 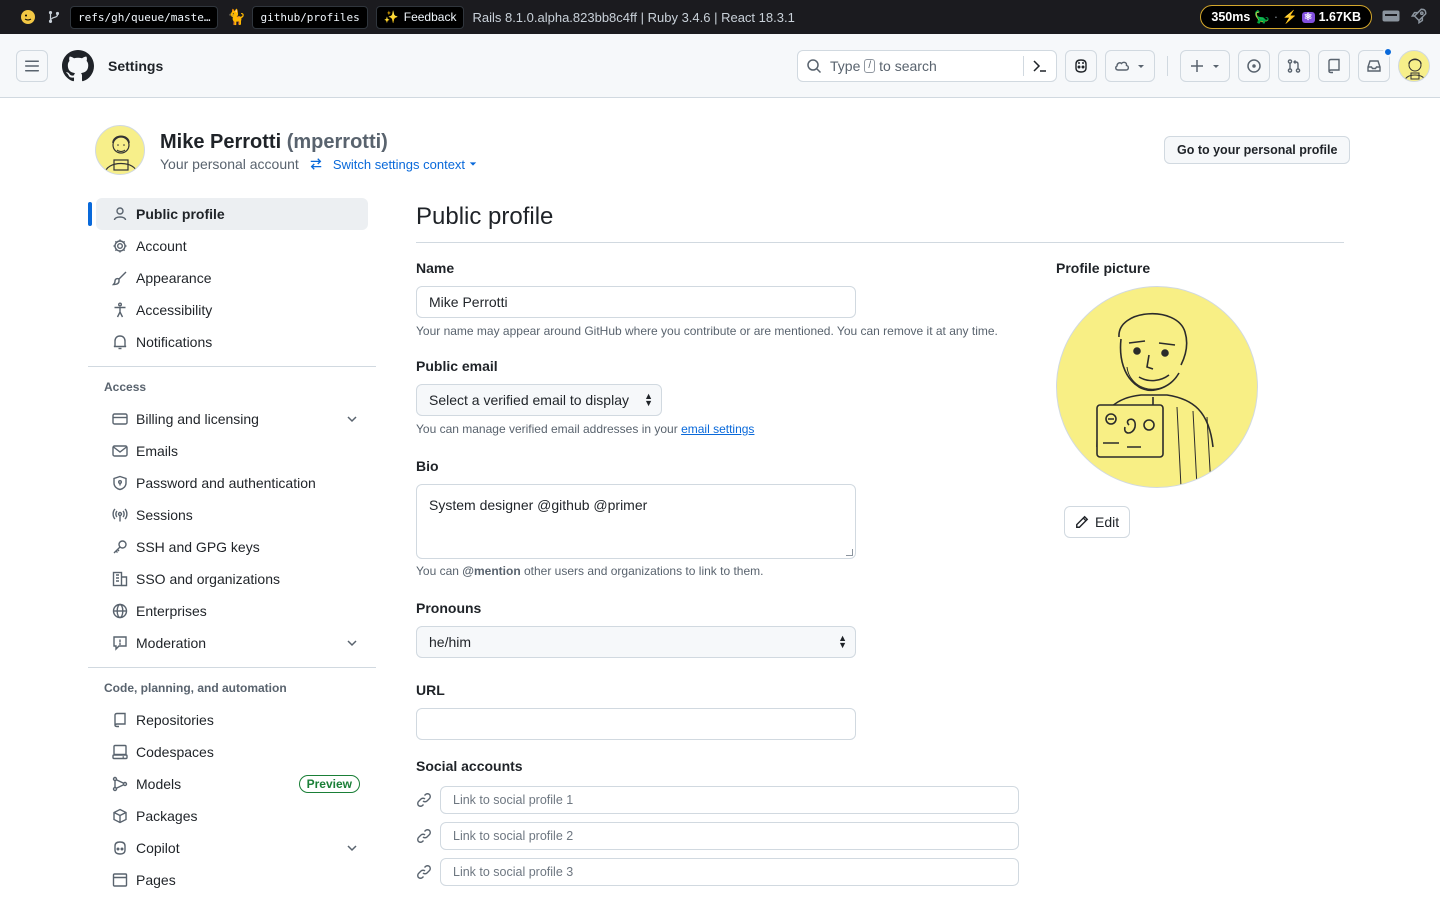 I want to click on repo-pill: github/profiles, so click(x=310, y=17).